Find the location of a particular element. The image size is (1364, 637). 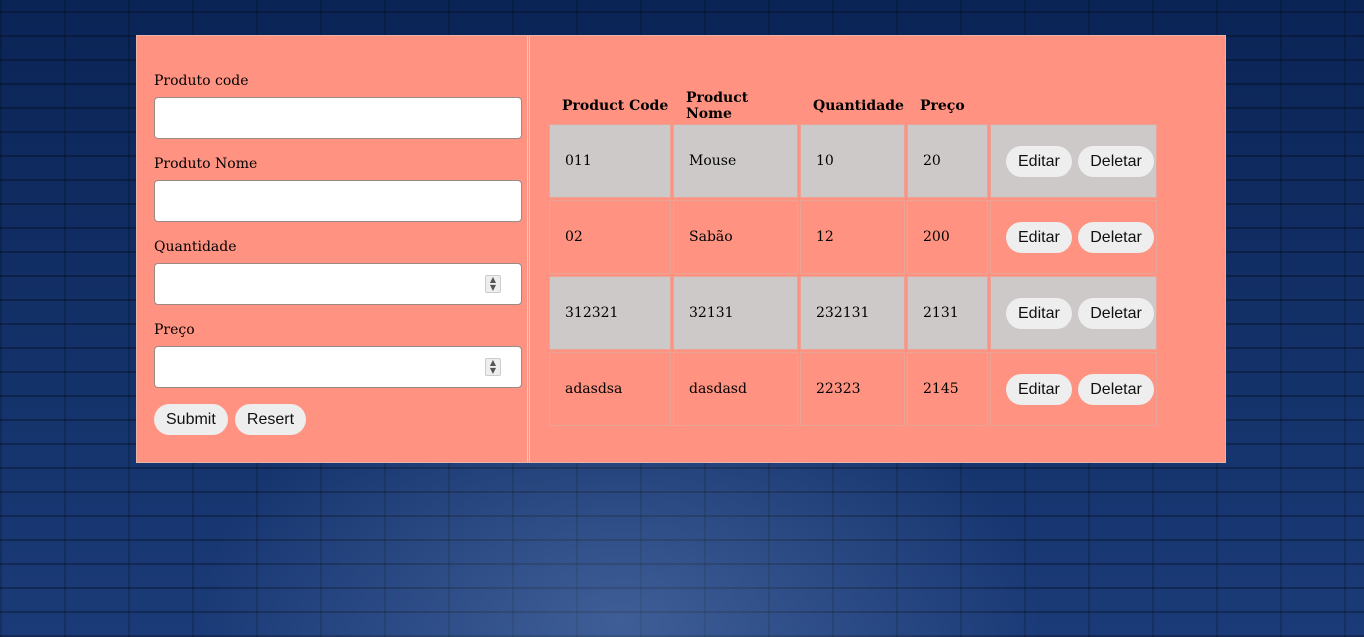

table-row: 312321 32131 232131 2131 Editar Deletar is located at coordinates (853, 313).